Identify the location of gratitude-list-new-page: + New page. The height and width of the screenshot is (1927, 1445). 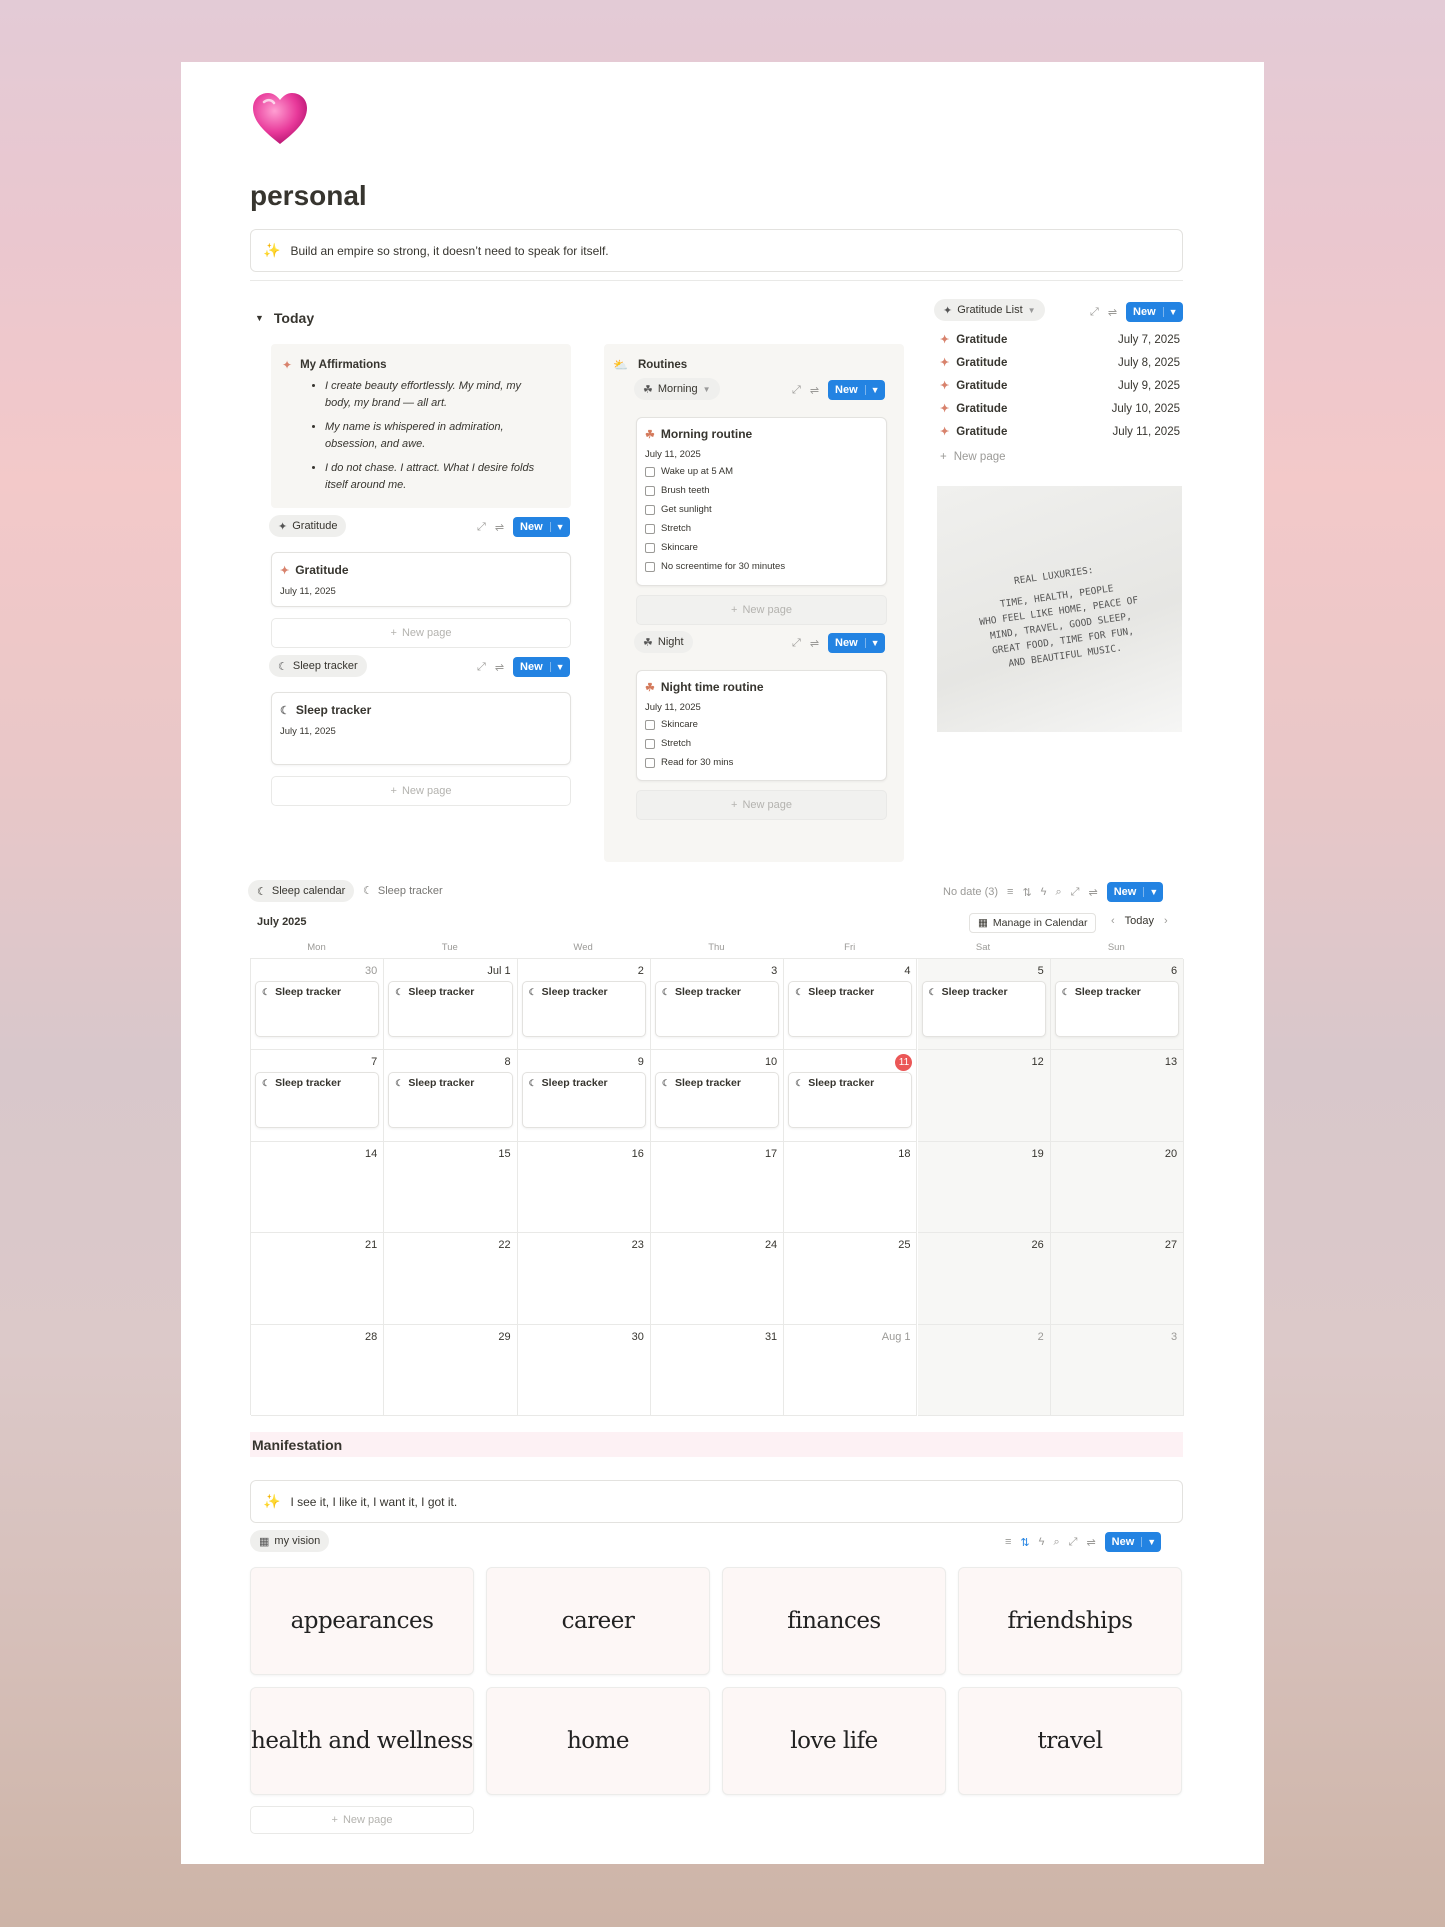
(1060, 456).